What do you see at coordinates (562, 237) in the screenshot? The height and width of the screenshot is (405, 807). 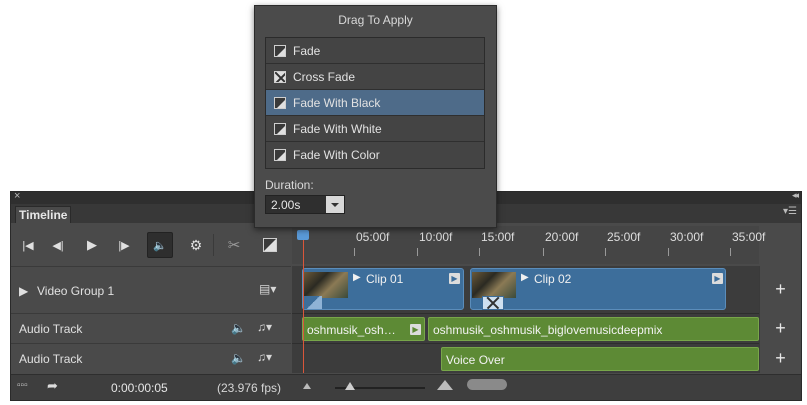 I see `ruler-label: 20:00f` at bounding box center [562, 237].